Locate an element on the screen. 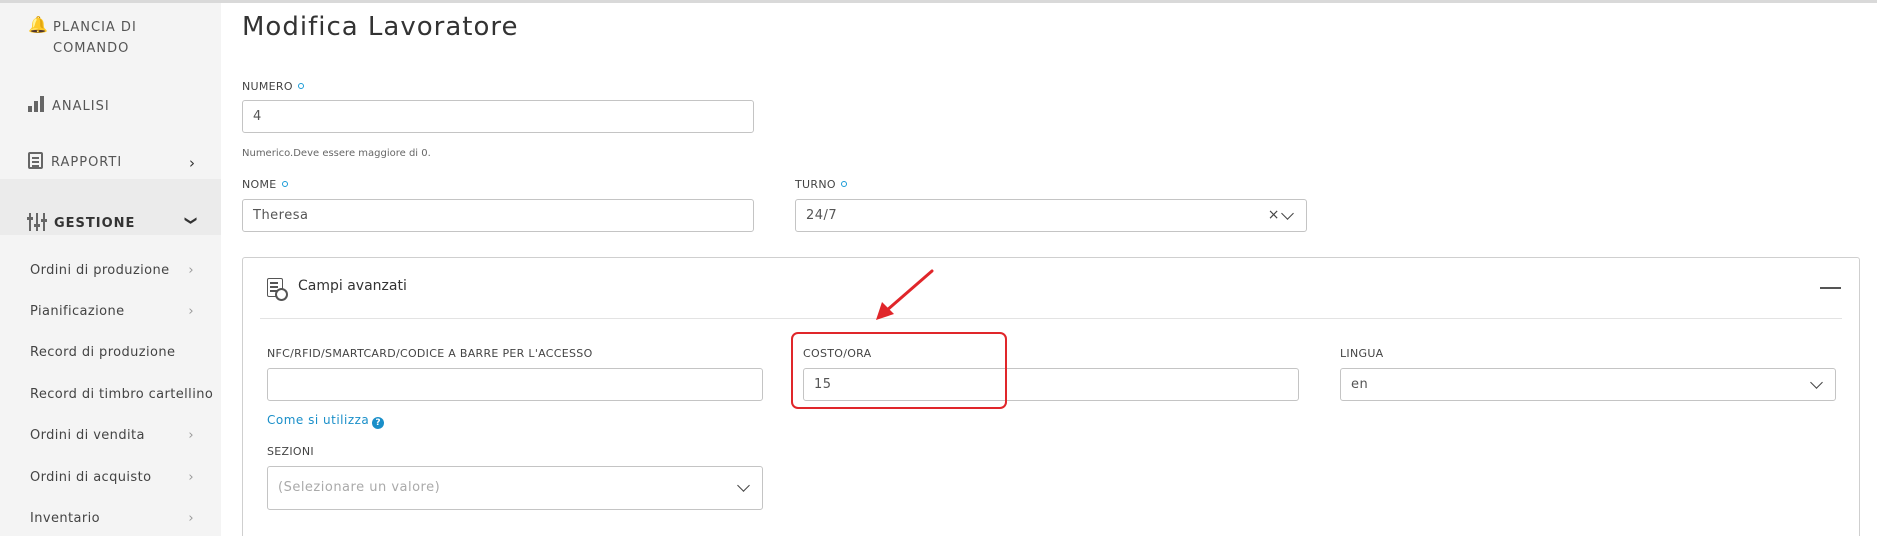 The image size is (1877, 536). sidebar-subitem-record-timbro: Record di timbro cartellino is located at coordinates (110, 395).